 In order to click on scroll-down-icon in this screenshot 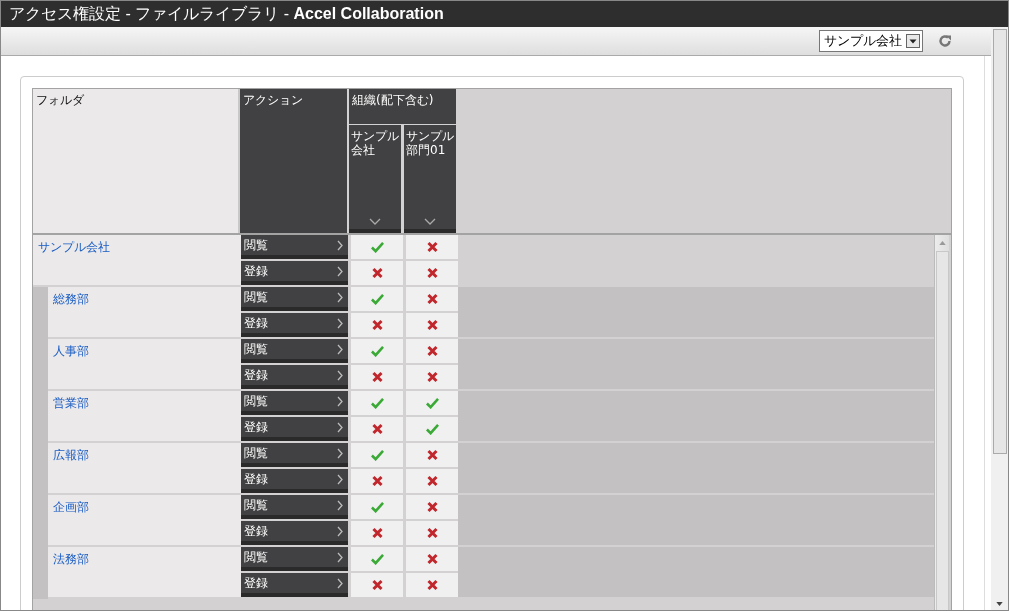, I will do `click(999, 604)`.